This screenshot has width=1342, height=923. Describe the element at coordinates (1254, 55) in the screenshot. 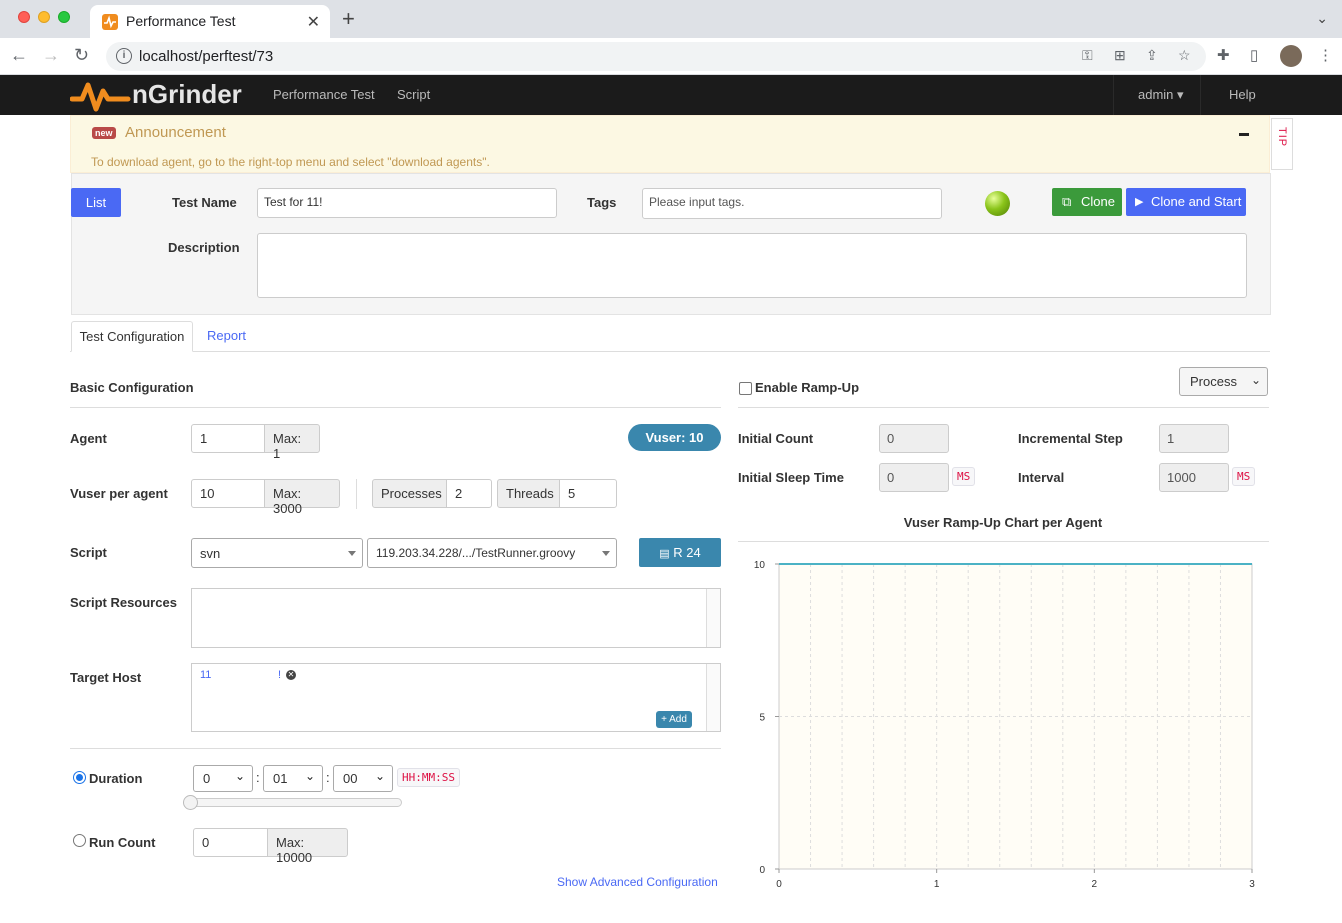

I see `side-panel-icon: ▯` at that location.